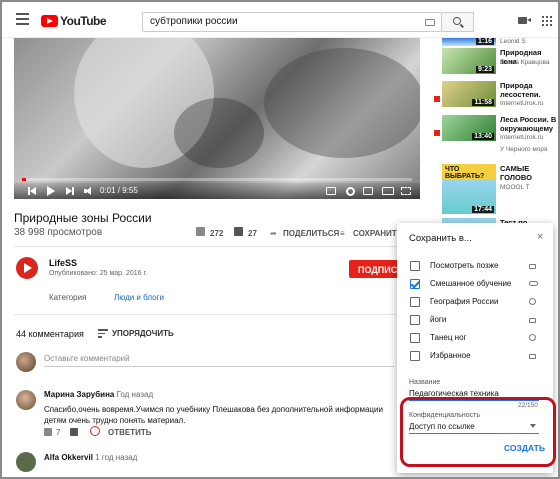  I want to click on video-duration: 11:58, so click(483, 102).